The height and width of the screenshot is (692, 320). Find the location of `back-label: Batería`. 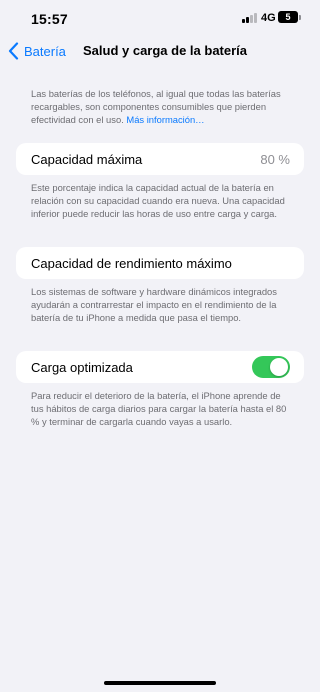

back-label: Batería is located at coordinates (45, 51).